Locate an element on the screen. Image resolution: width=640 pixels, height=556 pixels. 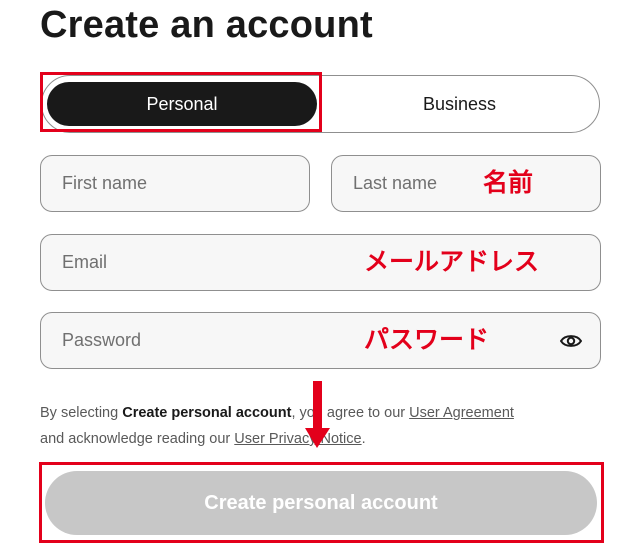
first-name-field: First name is located at coordinates (175, 183).